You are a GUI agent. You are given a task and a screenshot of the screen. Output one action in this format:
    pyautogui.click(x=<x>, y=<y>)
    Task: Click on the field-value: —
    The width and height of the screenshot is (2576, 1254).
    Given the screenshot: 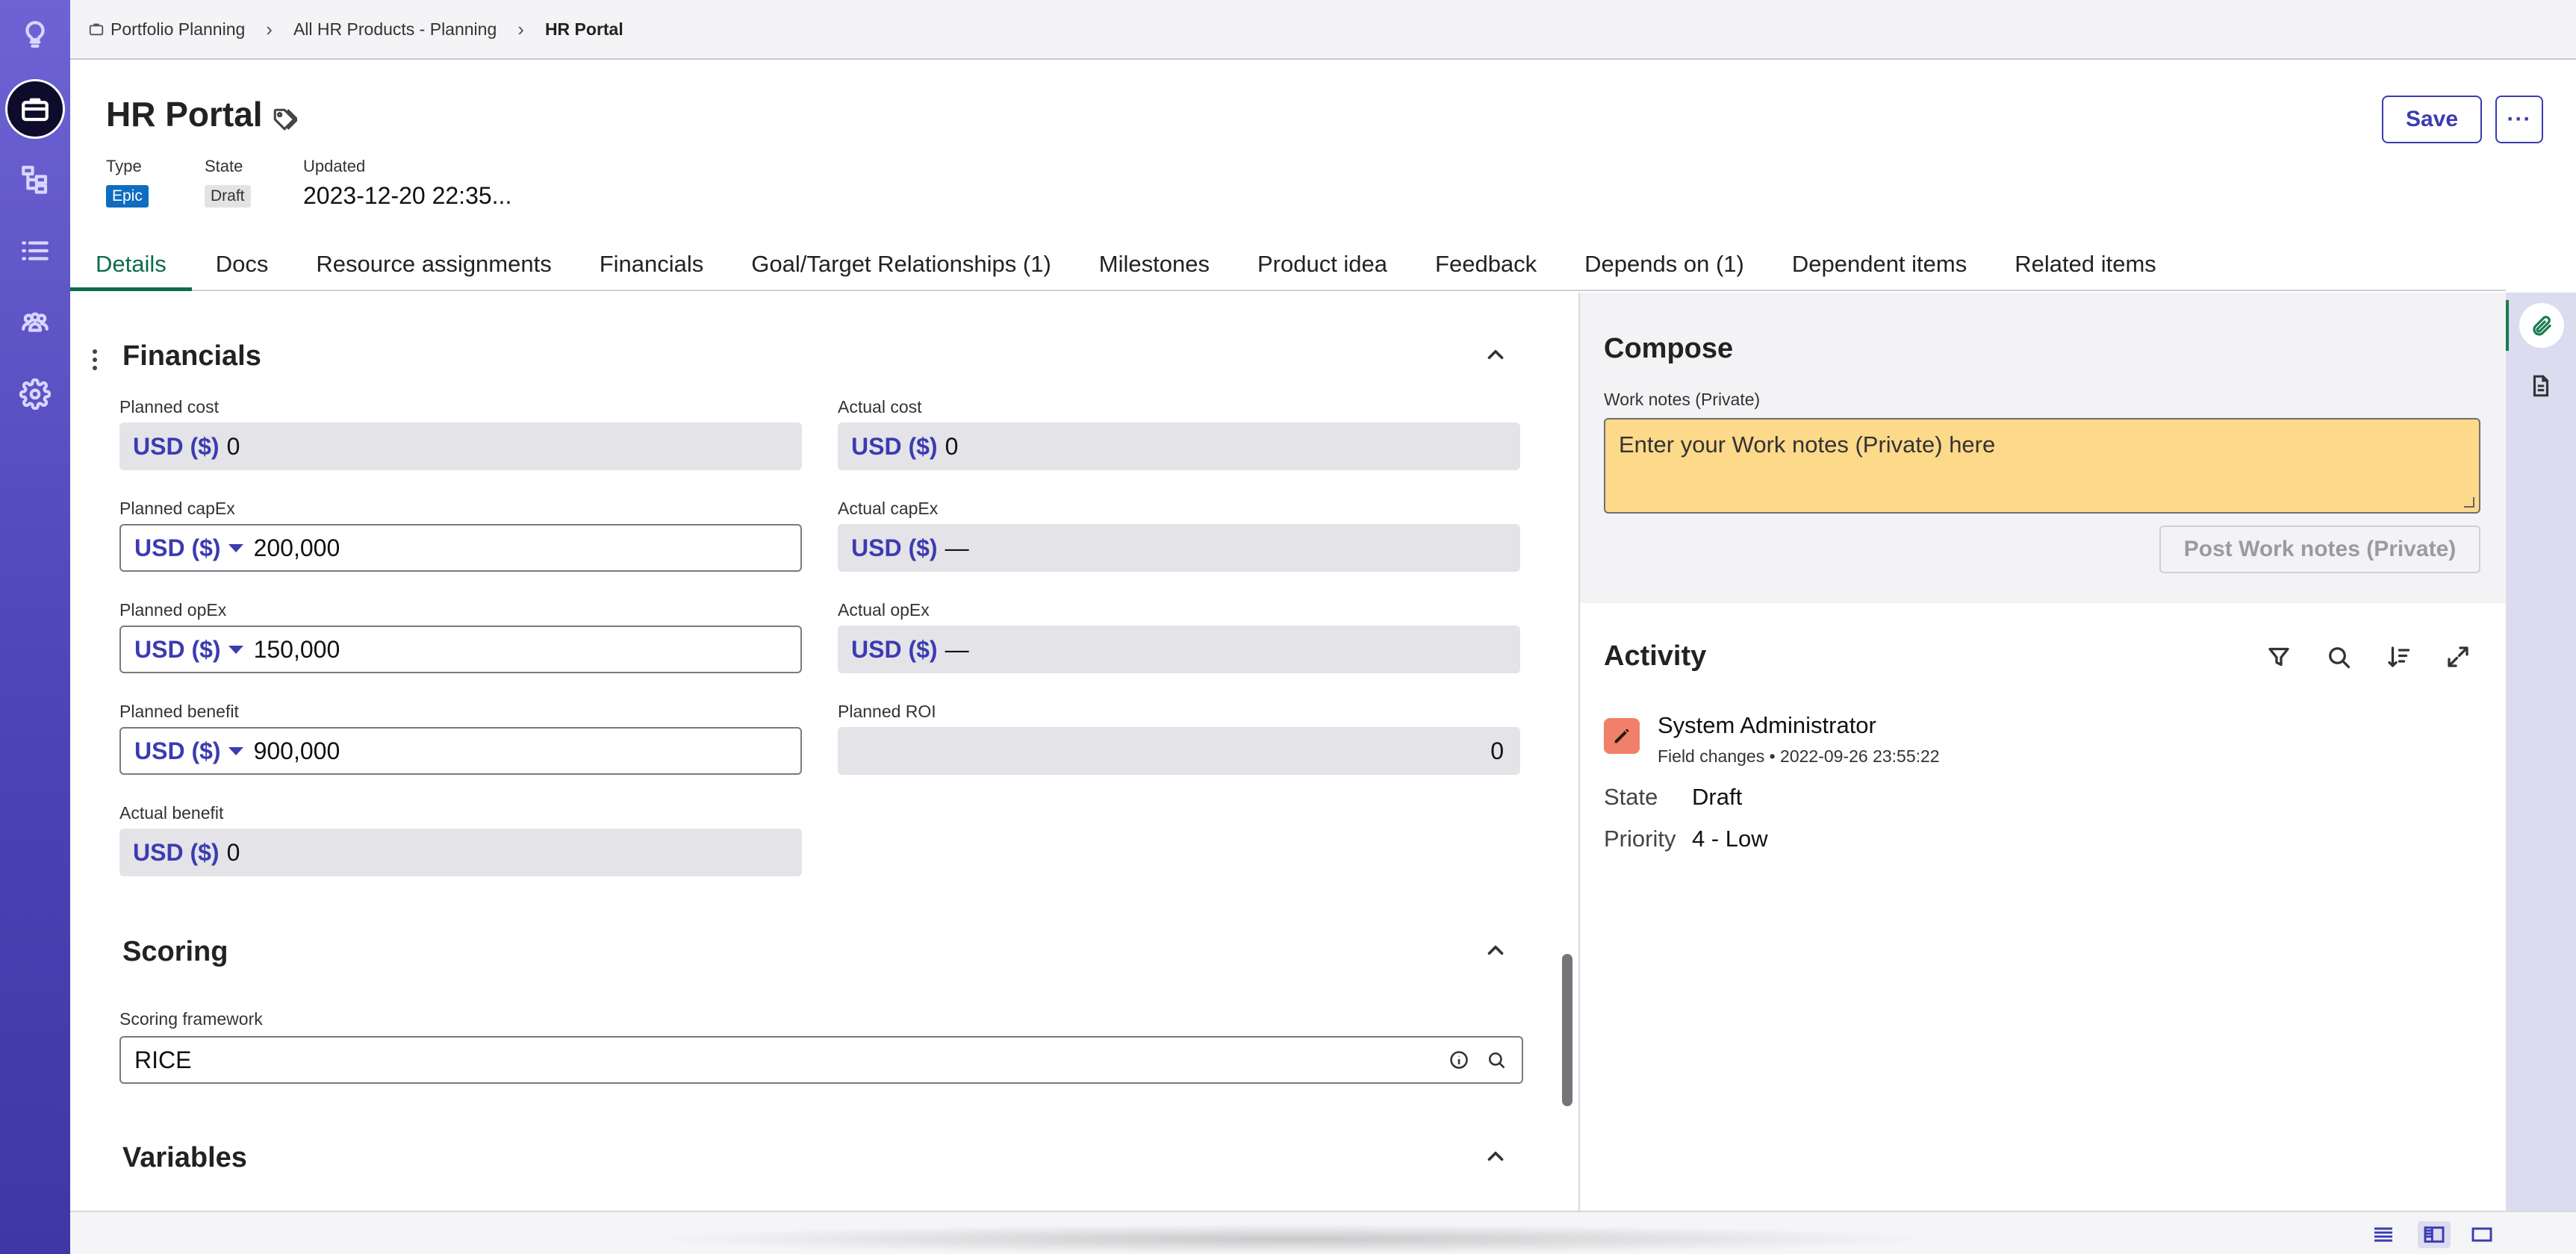 What is the action you would take?
    pyautogui.click(x=957, y=547)
    